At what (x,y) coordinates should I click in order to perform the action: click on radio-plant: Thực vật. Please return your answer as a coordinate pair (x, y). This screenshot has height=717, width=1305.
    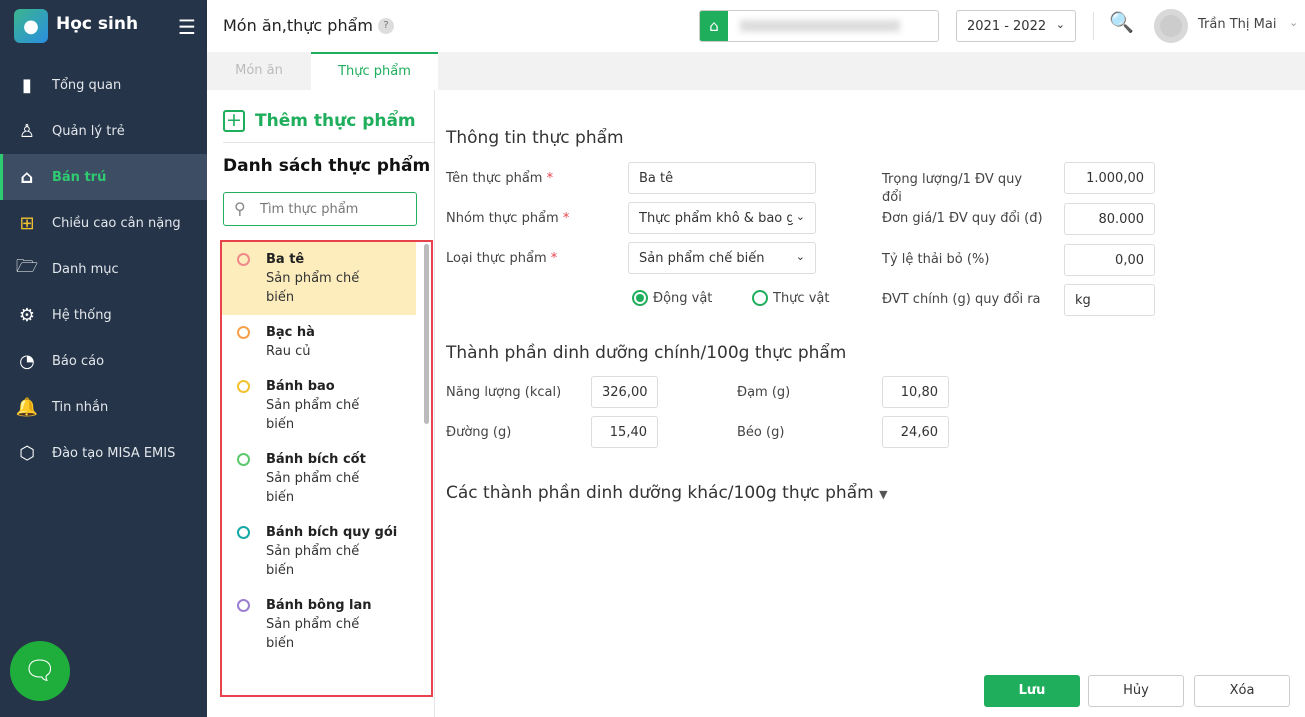
    Looking at the image, I should click on (790, 298).